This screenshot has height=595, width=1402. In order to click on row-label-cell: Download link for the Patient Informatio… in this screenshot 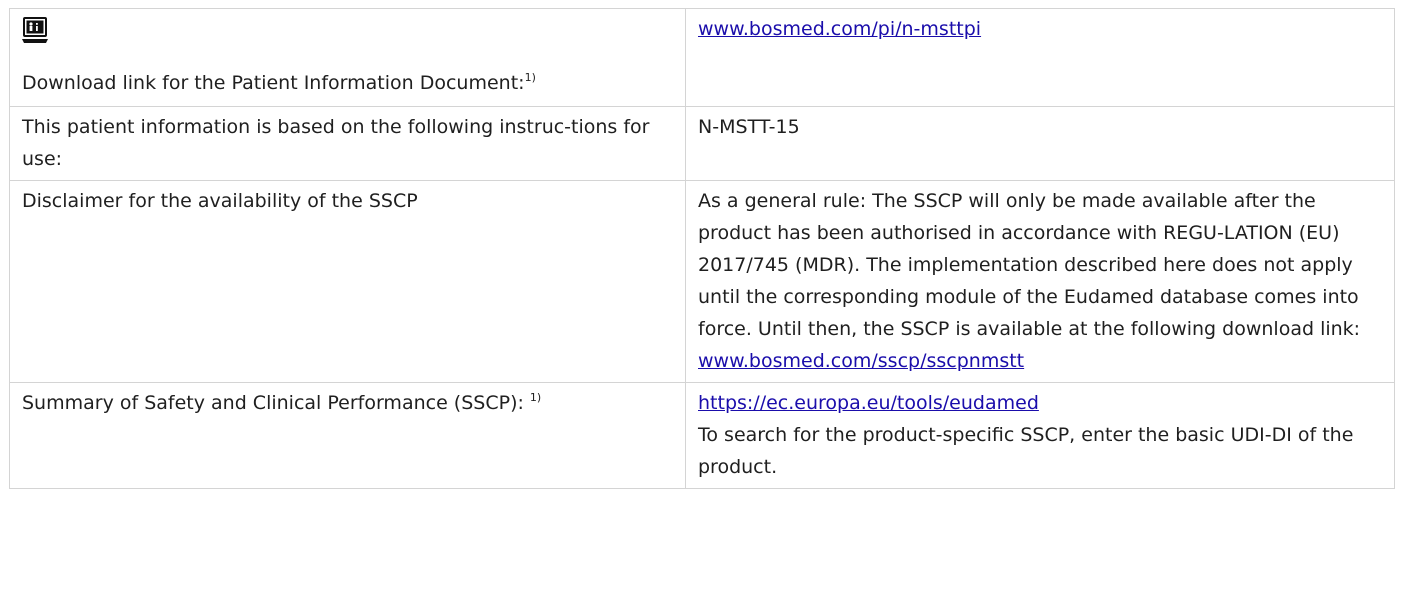, I will do `click(347, 57)`.